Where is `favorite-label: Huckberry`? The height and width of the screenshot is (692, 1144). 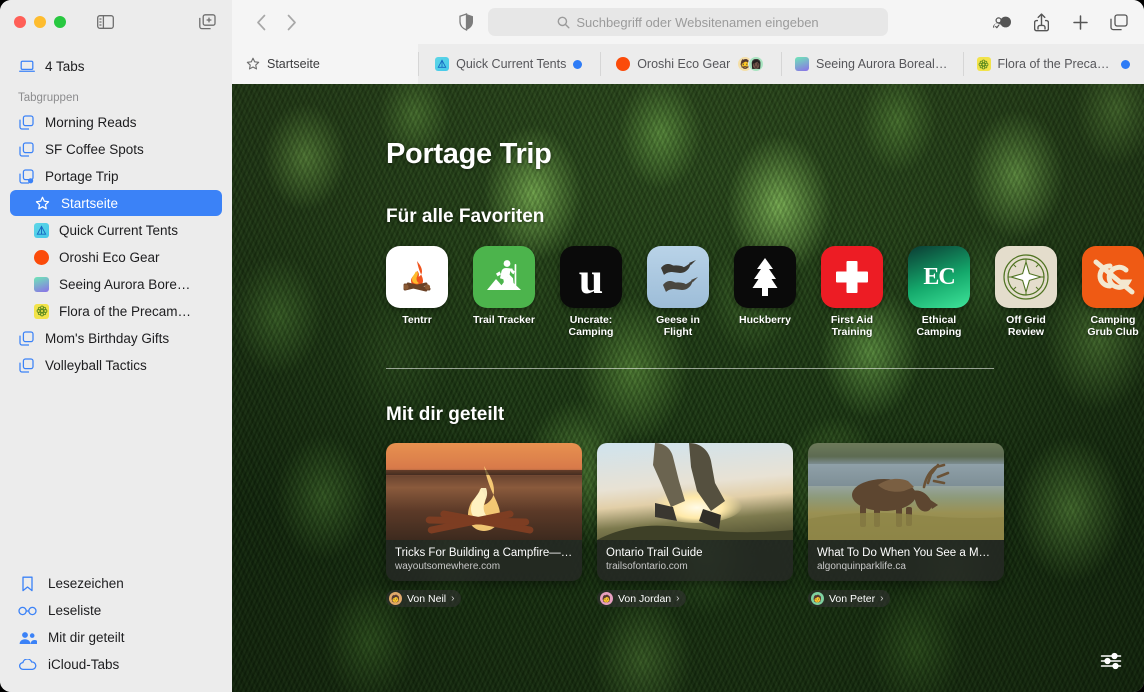 favorite-label: Huckberry is located at coordinates (765, 320).